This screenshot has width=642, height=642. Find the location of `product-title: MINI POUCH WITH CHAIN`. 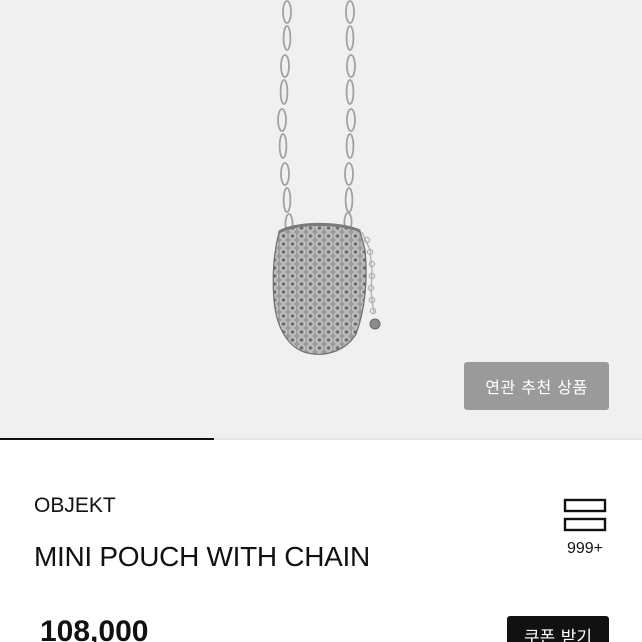

product-title: MINI POUCH WITH CHAIN is located at coordinates (202, 556).